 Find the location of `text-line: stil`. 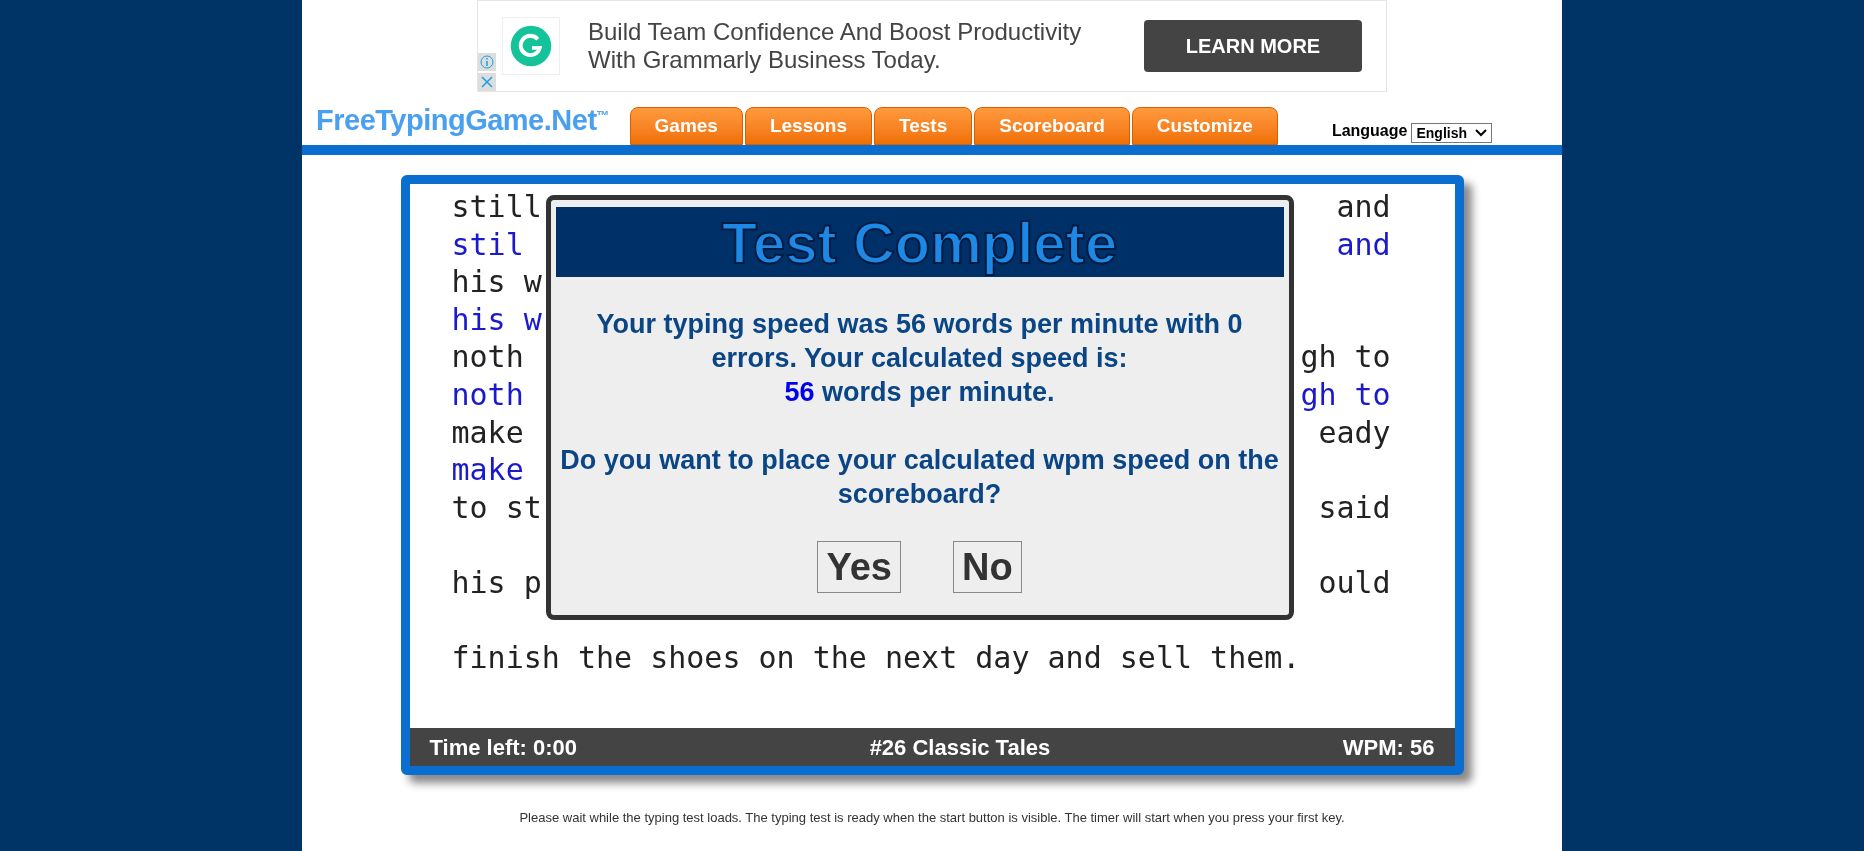

text-line: stil is located at coordinates (487, 244).